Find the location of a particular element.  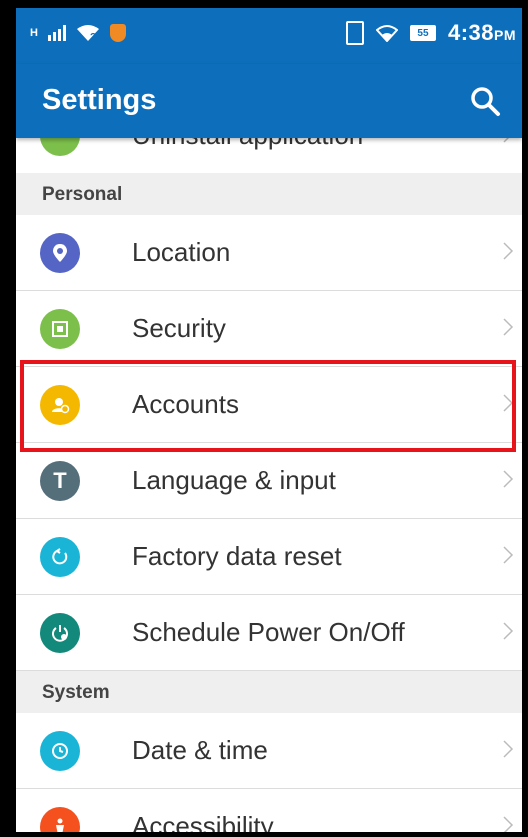

time-suffix: PM is located at coordinates (505, 35).